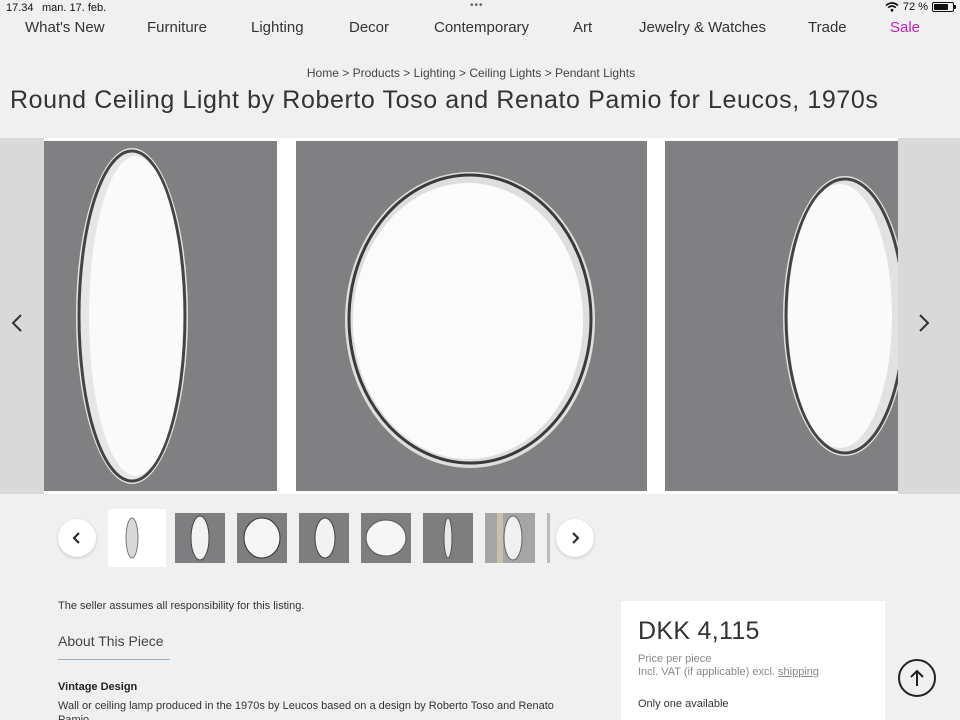 This screenshot has height=720, width=960. I want to click on nav-jewelry-watches: Jewelry & Watches, so click(702, 27).